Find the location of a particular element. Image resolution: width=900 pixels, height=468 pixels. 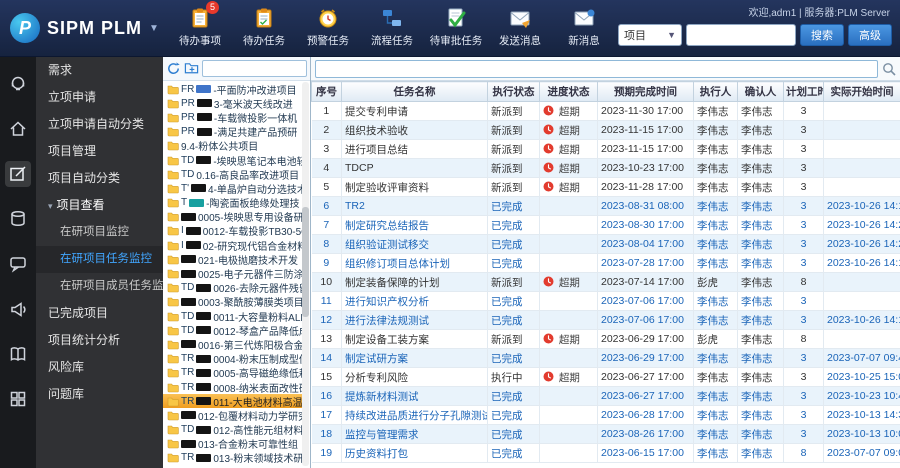

tree-item: 021-电极抛磨技术开发 is located at coordinates (232, 259).